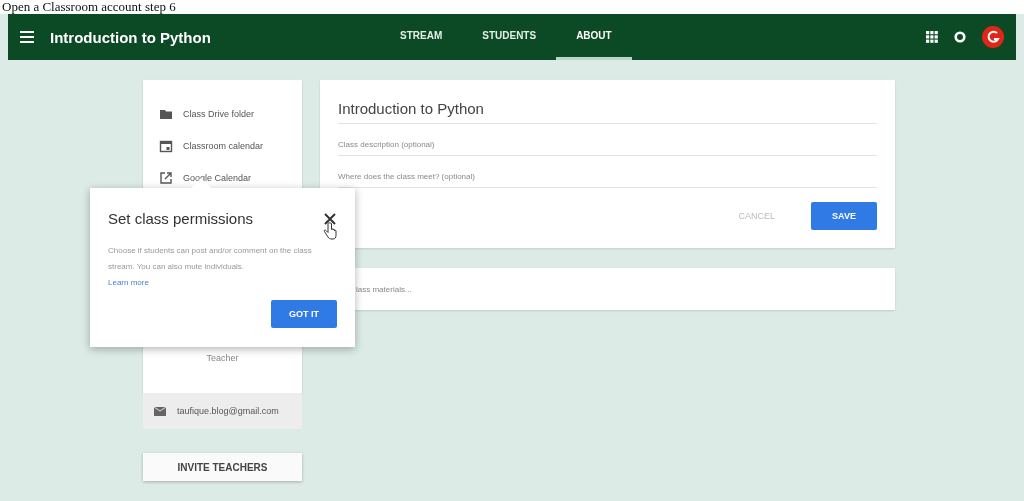 The image size is (1024, 501). What do you see at coordinates (222, 467) in the screenshot?
I see `invite-teachers-button: INVITE TEACHERS` at bounding box center [222, 467].